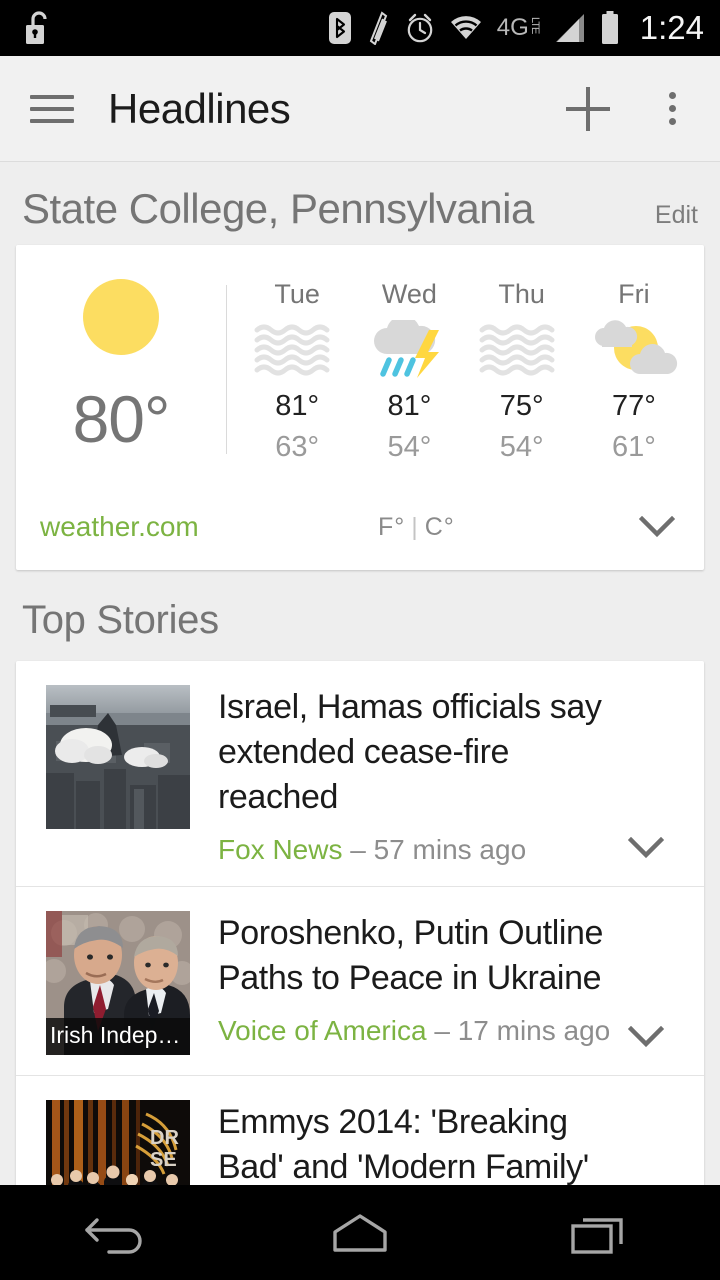  What do you see at coordinates (512, 27) in the screenshot?
I see `network-label-4g: 4G` at bounding box center [512, 27].